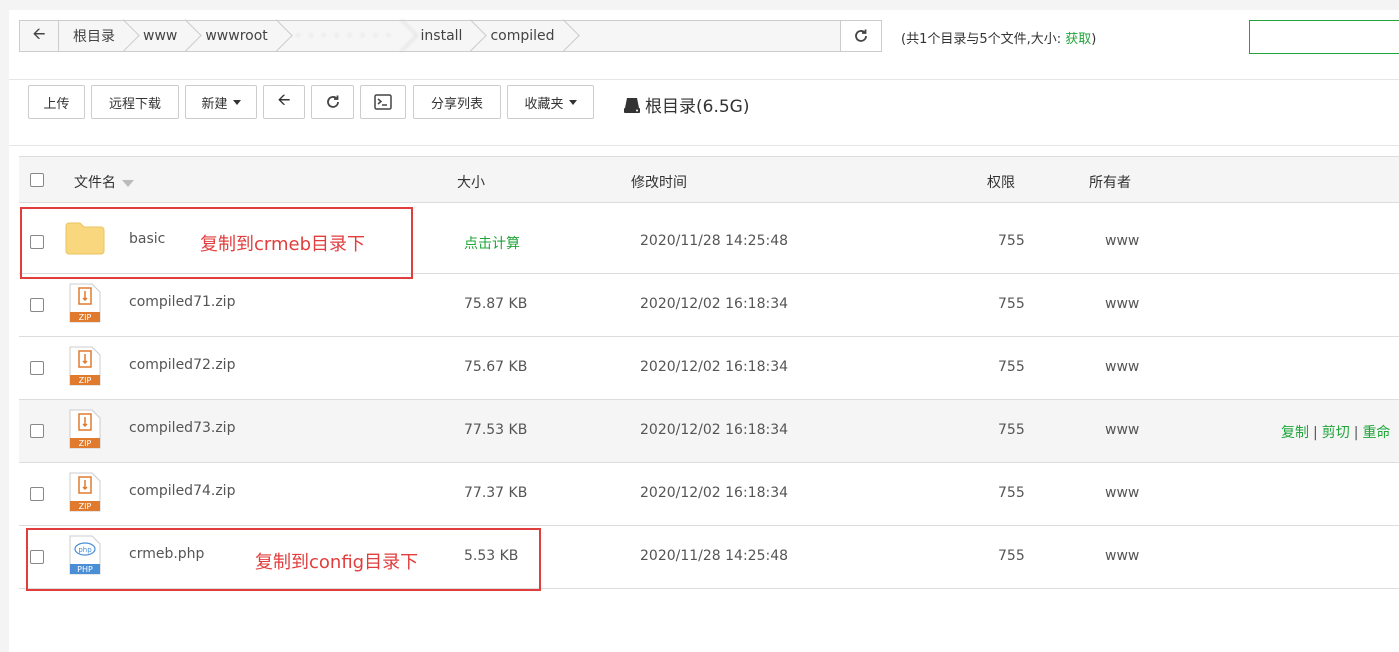  I want to click on file-name: compiled72.zip, so click(182, 365).